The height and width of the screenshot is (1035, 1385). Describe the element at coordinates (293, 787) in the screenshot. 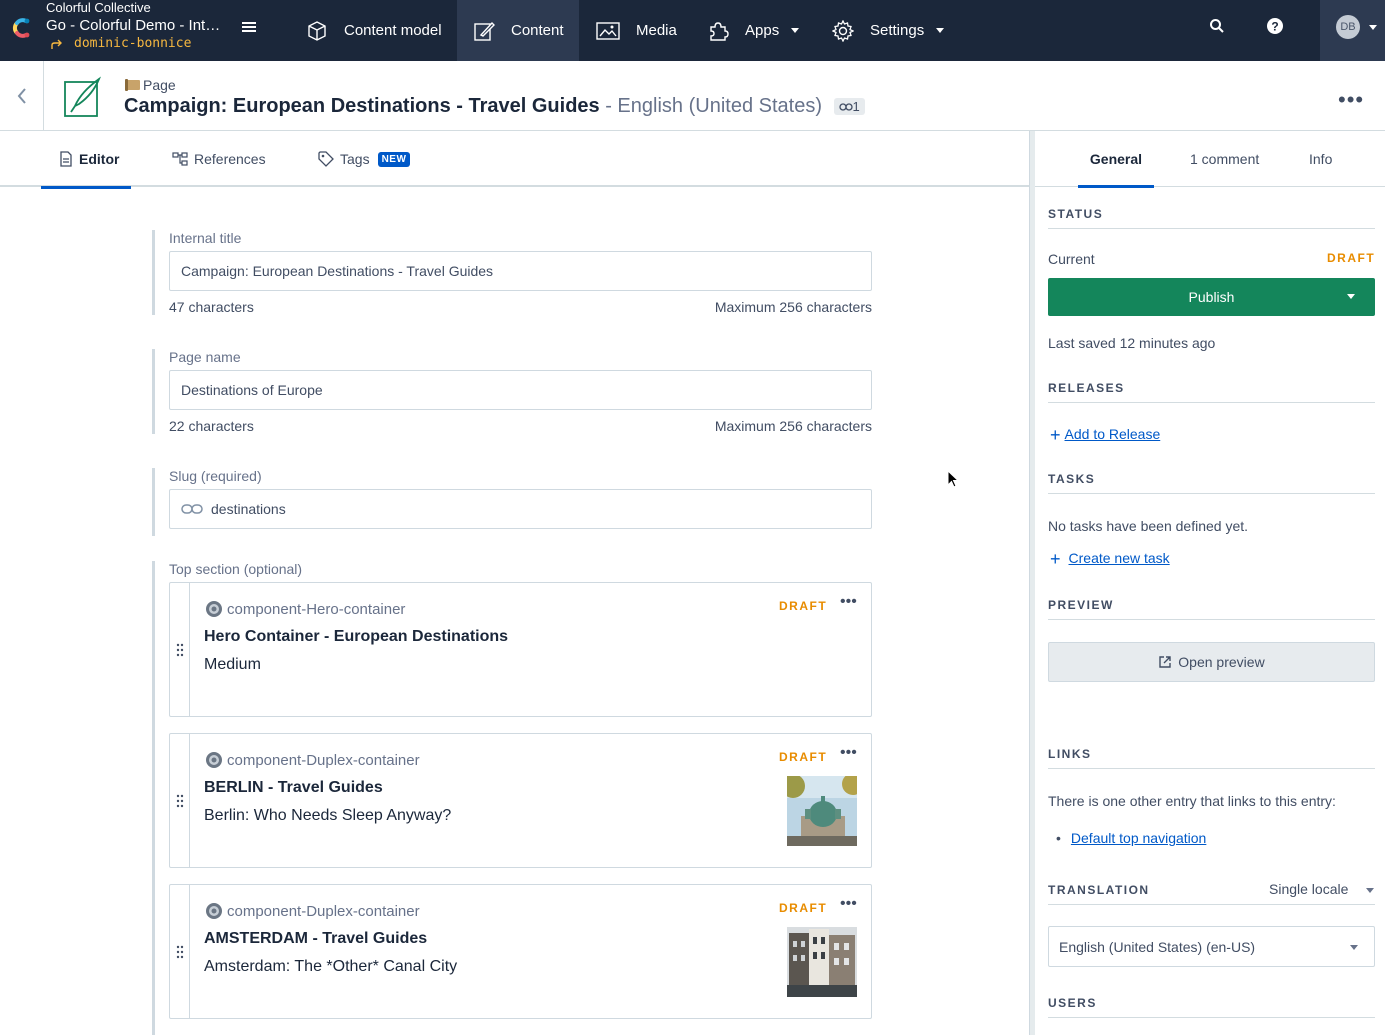

I see `card-title: BERLIN - Travel Guides` at that location.